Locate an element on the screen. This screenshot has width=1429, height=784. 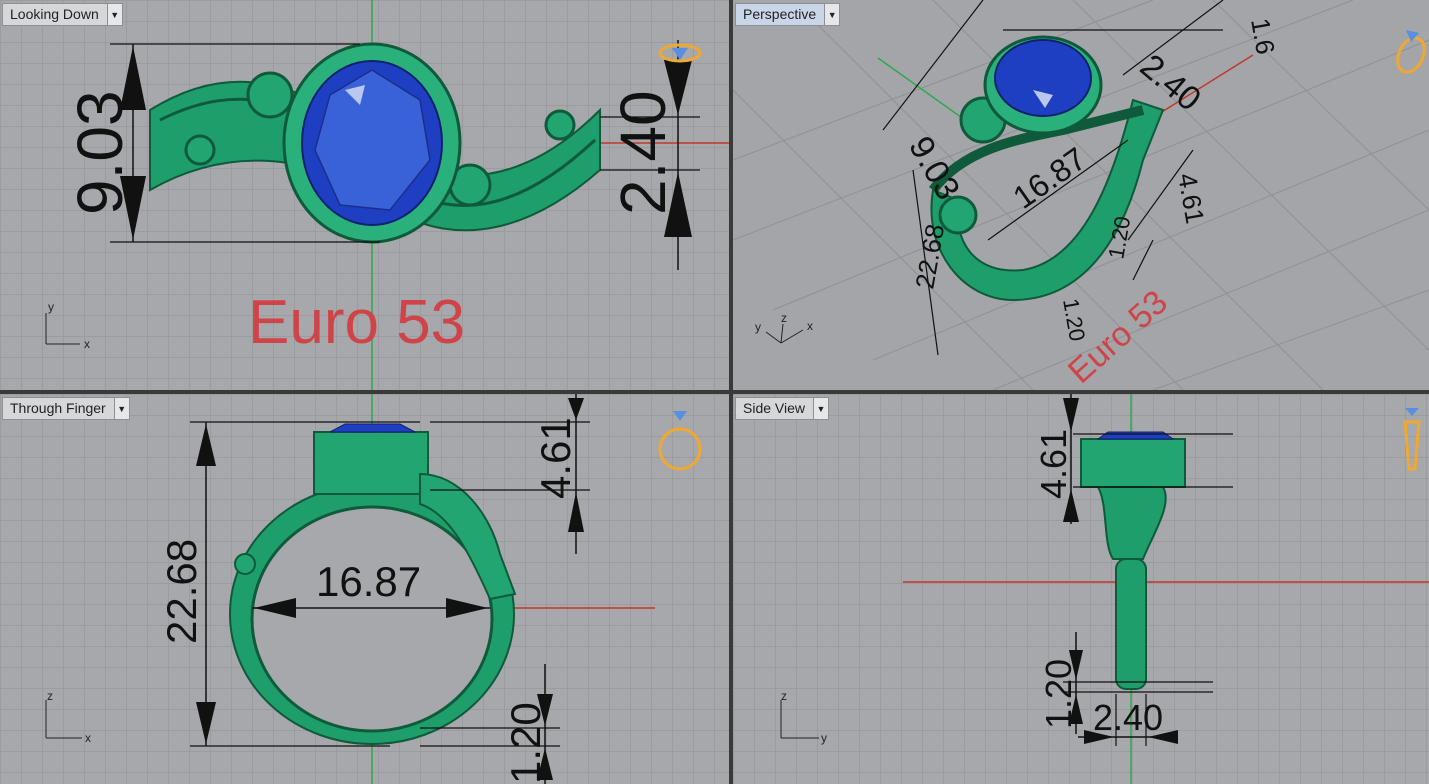
viewport-tab-perspective: Perspective ▼ is located at coordinates (788, 14).